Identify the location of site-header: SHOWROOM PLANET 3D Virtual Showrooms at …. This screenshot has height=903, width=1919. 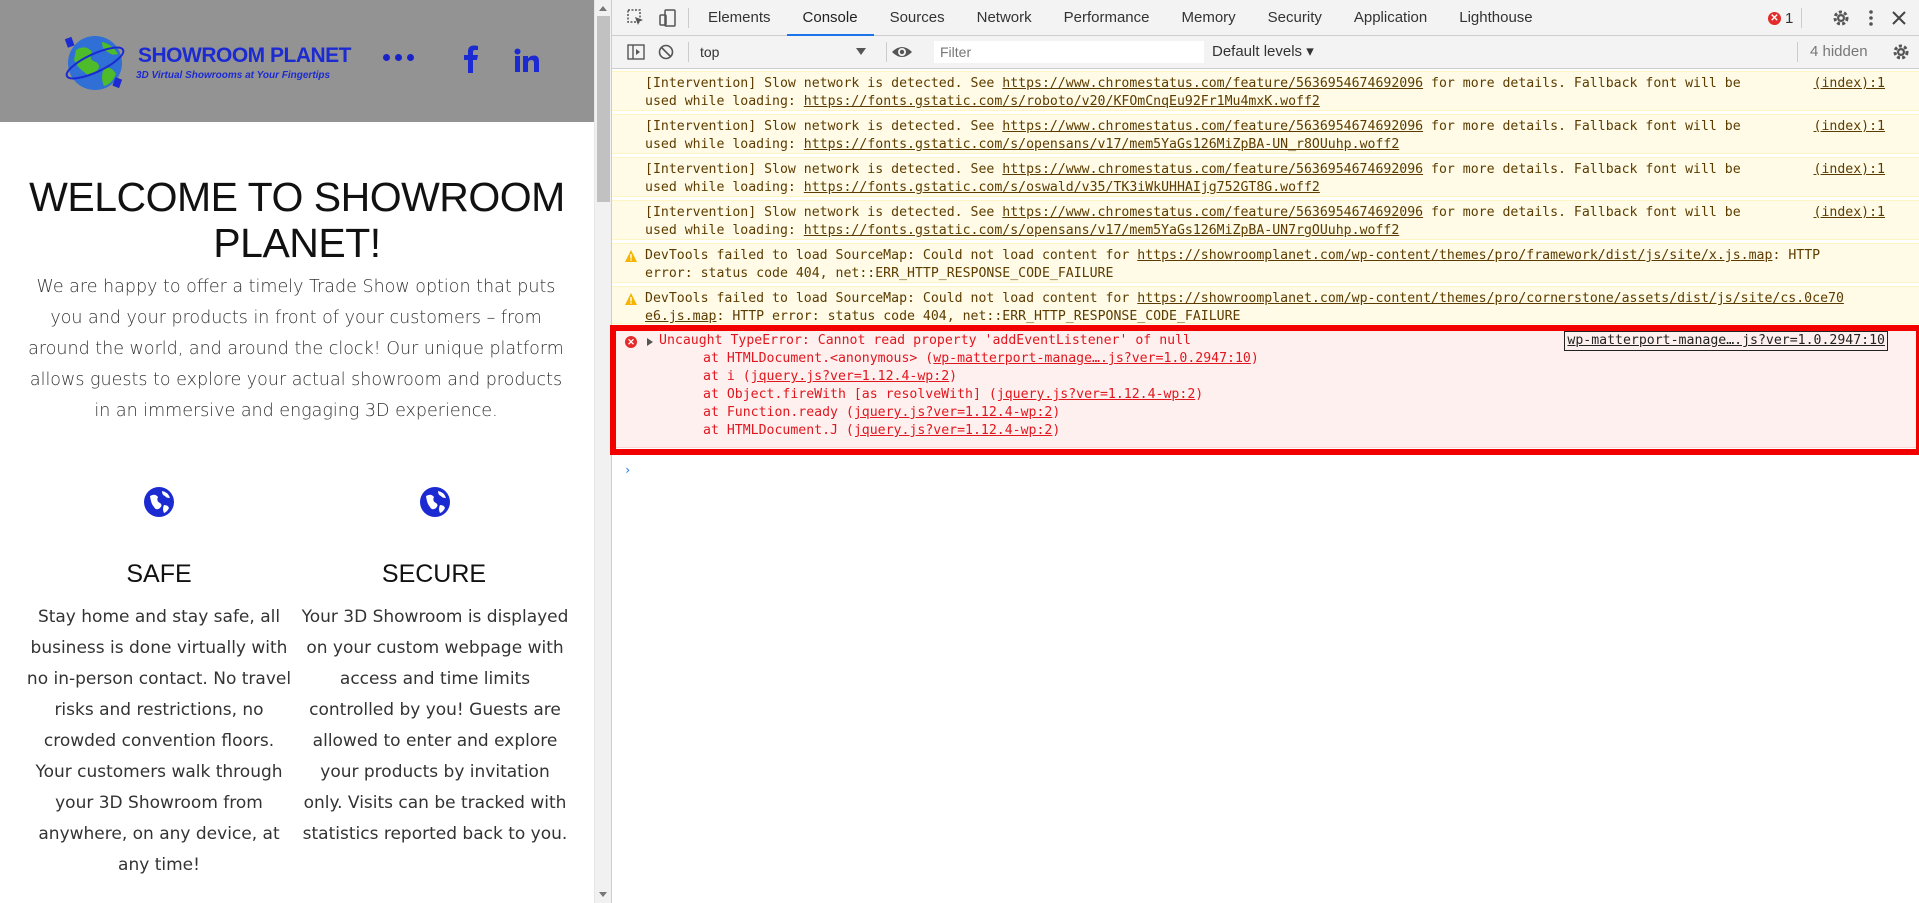
(297, 61).